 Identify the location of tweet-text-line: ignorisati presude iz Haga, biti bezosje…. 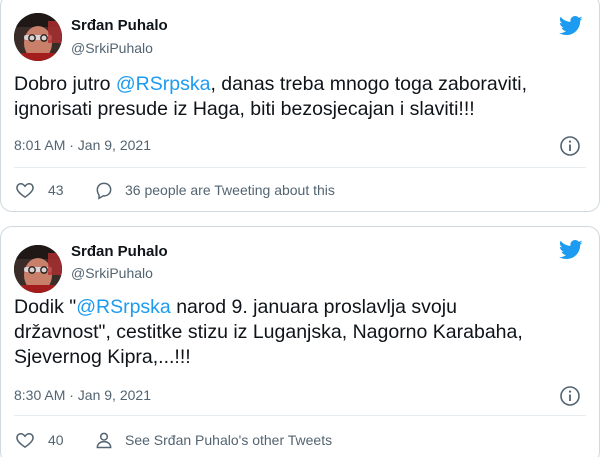
(244, 109).